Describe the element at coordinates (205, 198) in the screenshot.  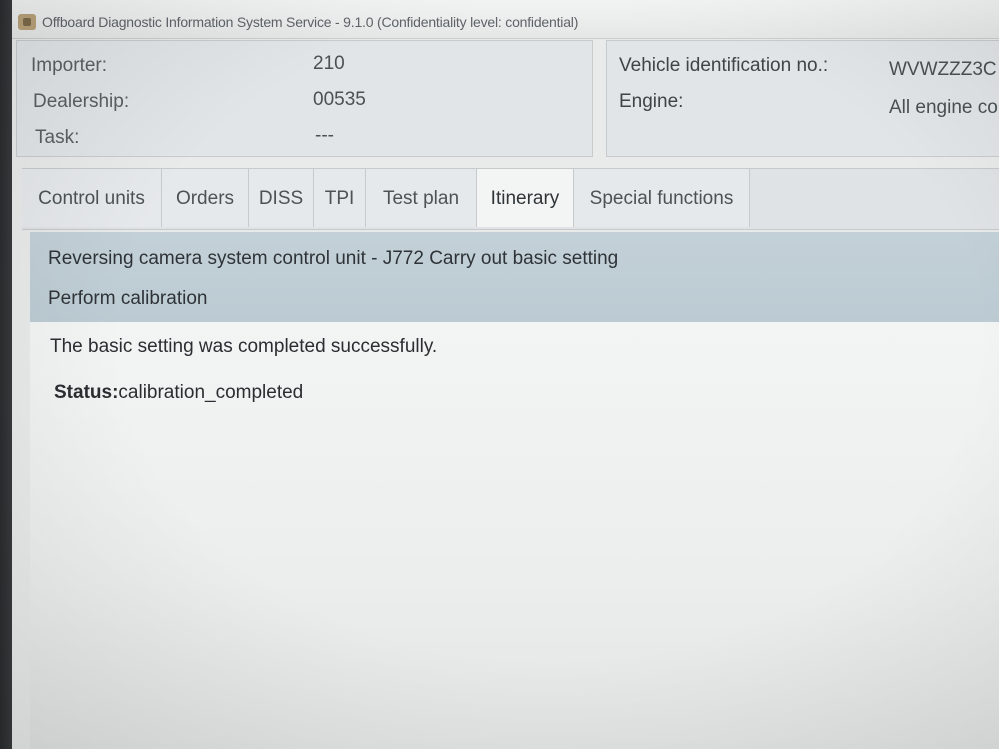
I see `tab-orders: Orders` at that location.